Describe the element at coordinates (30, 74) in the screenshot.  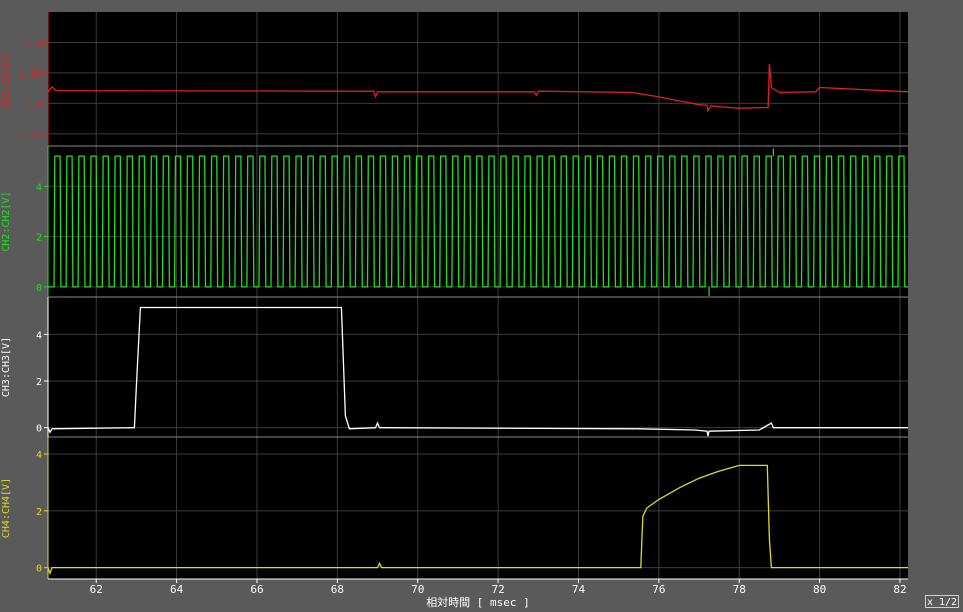
I see `y-tick-label: 1.35` at that location.